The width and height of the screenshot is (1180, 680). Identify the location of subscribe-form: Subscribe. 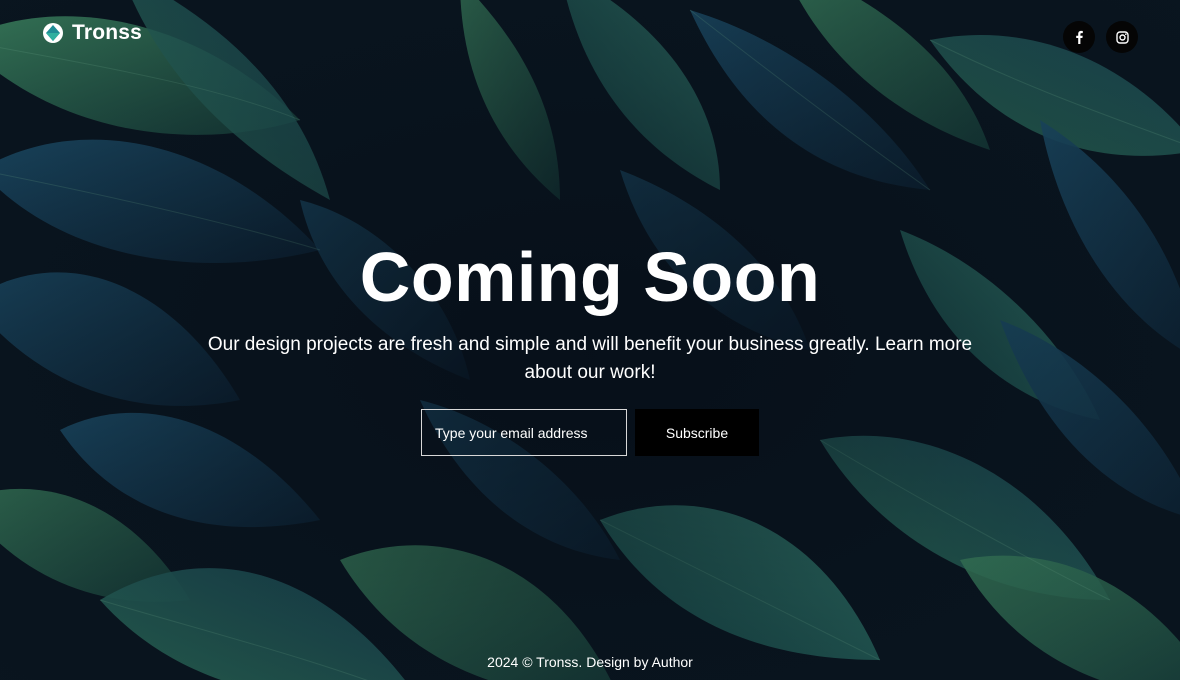
(590, 432).